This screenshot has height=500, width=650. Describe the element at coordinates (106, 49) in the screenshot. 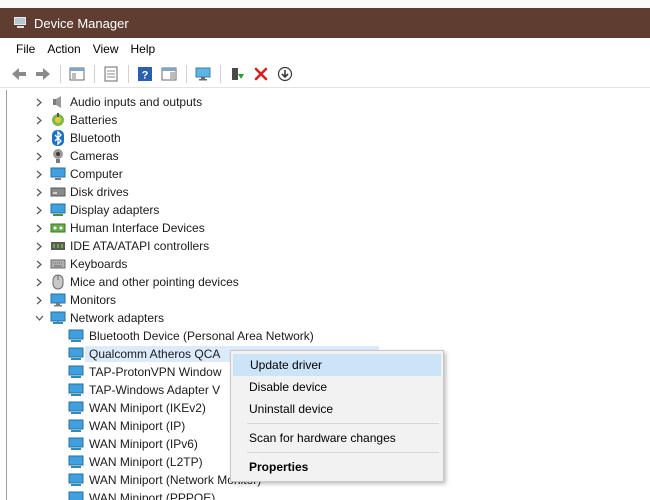

I see `menu-view: View` at that location.